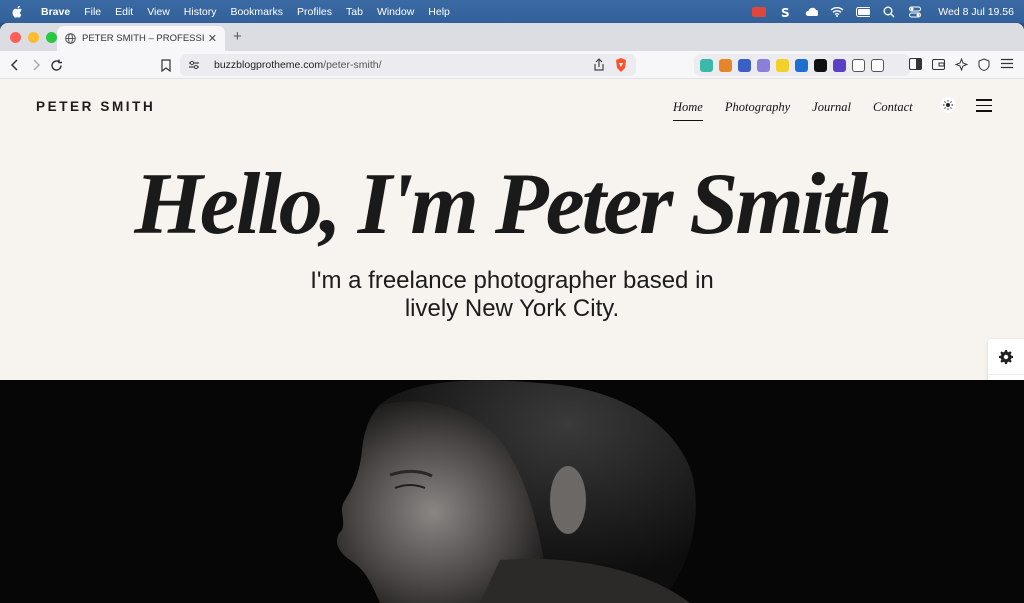 This screenshot has height=603, width=1024. Describe the element at coordinates (269, 65) in the screenshot. I see `url-host: buzzblogprotheme.com` at that location.